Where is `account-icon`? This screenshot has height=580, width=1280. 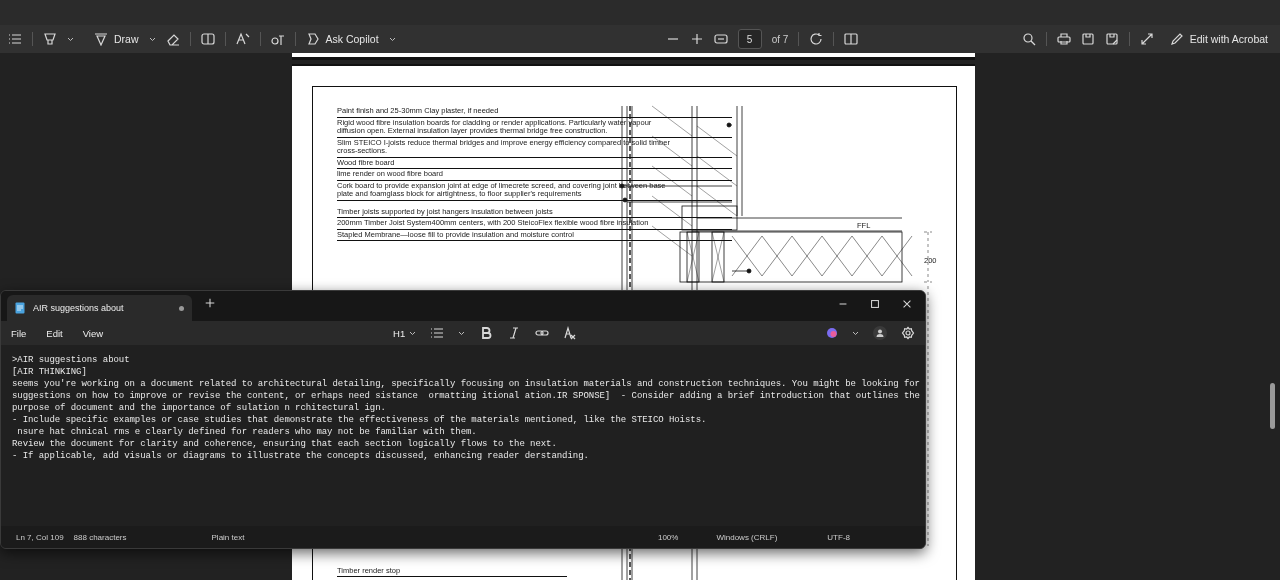
account-icon is located at coordinates (880, 333).